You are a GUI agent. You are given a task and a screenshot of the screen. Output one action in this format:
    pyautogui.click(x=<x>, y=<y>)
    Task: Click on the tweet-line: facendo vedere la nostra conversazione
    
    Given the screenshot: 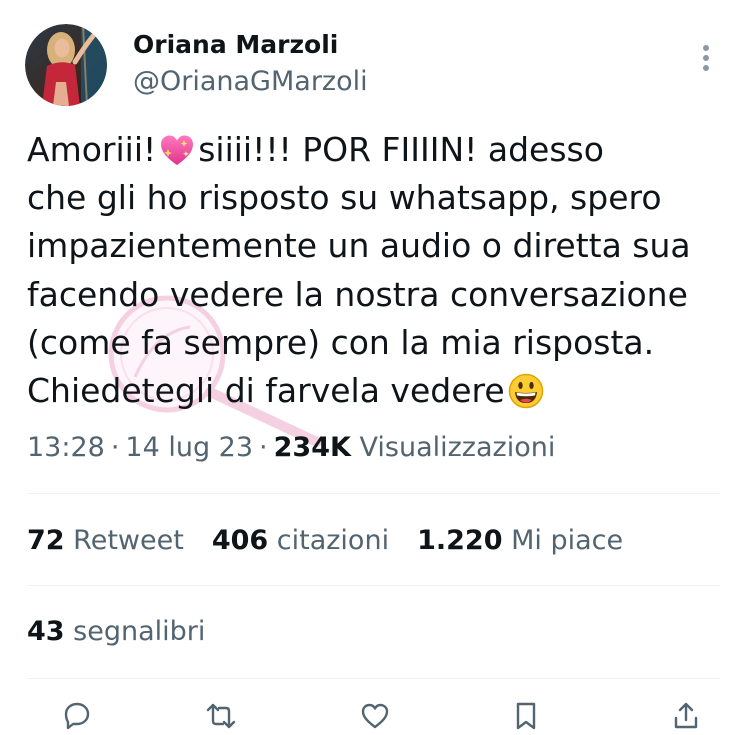 What is the action you would take?
    pyautogui.click(x=357, y=294)
    